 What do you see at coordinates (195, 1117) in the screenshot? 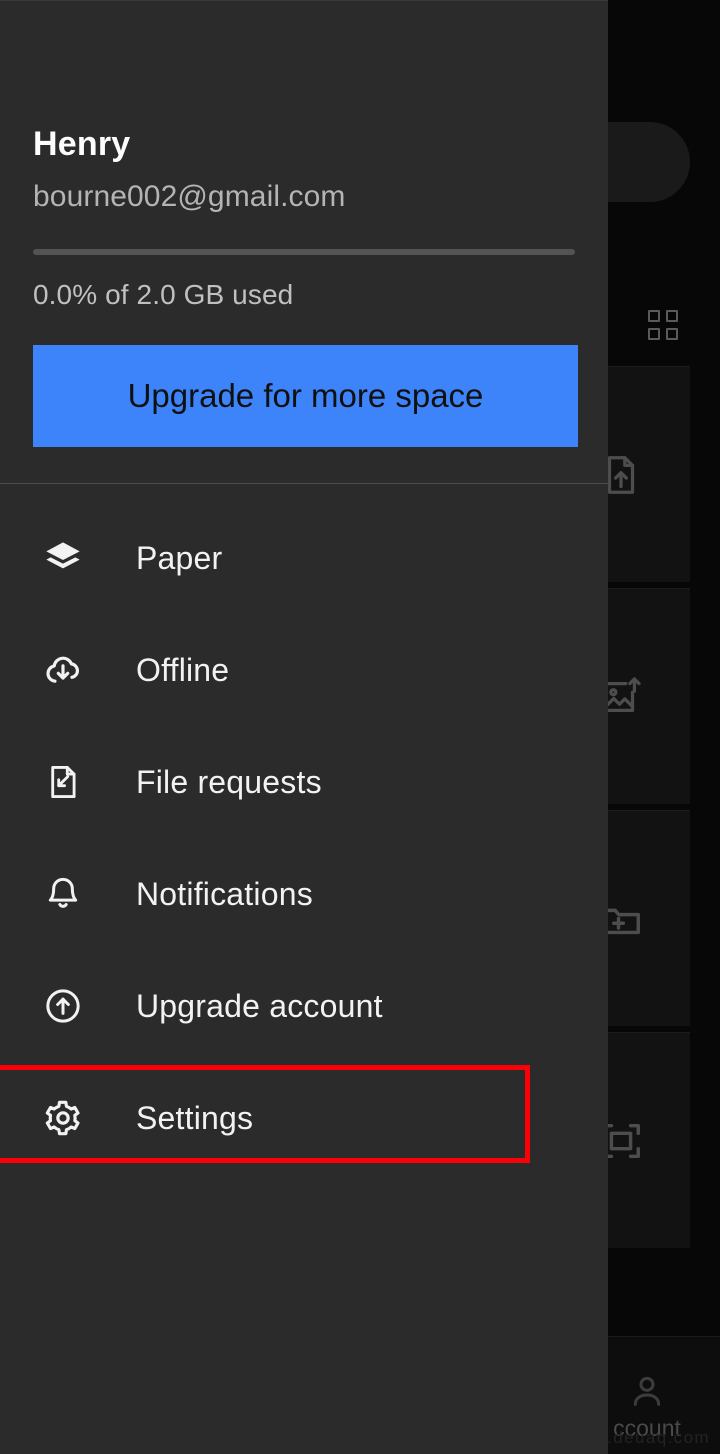
I see `menu-item-label: Settings` at bounding box center [195, 1117].